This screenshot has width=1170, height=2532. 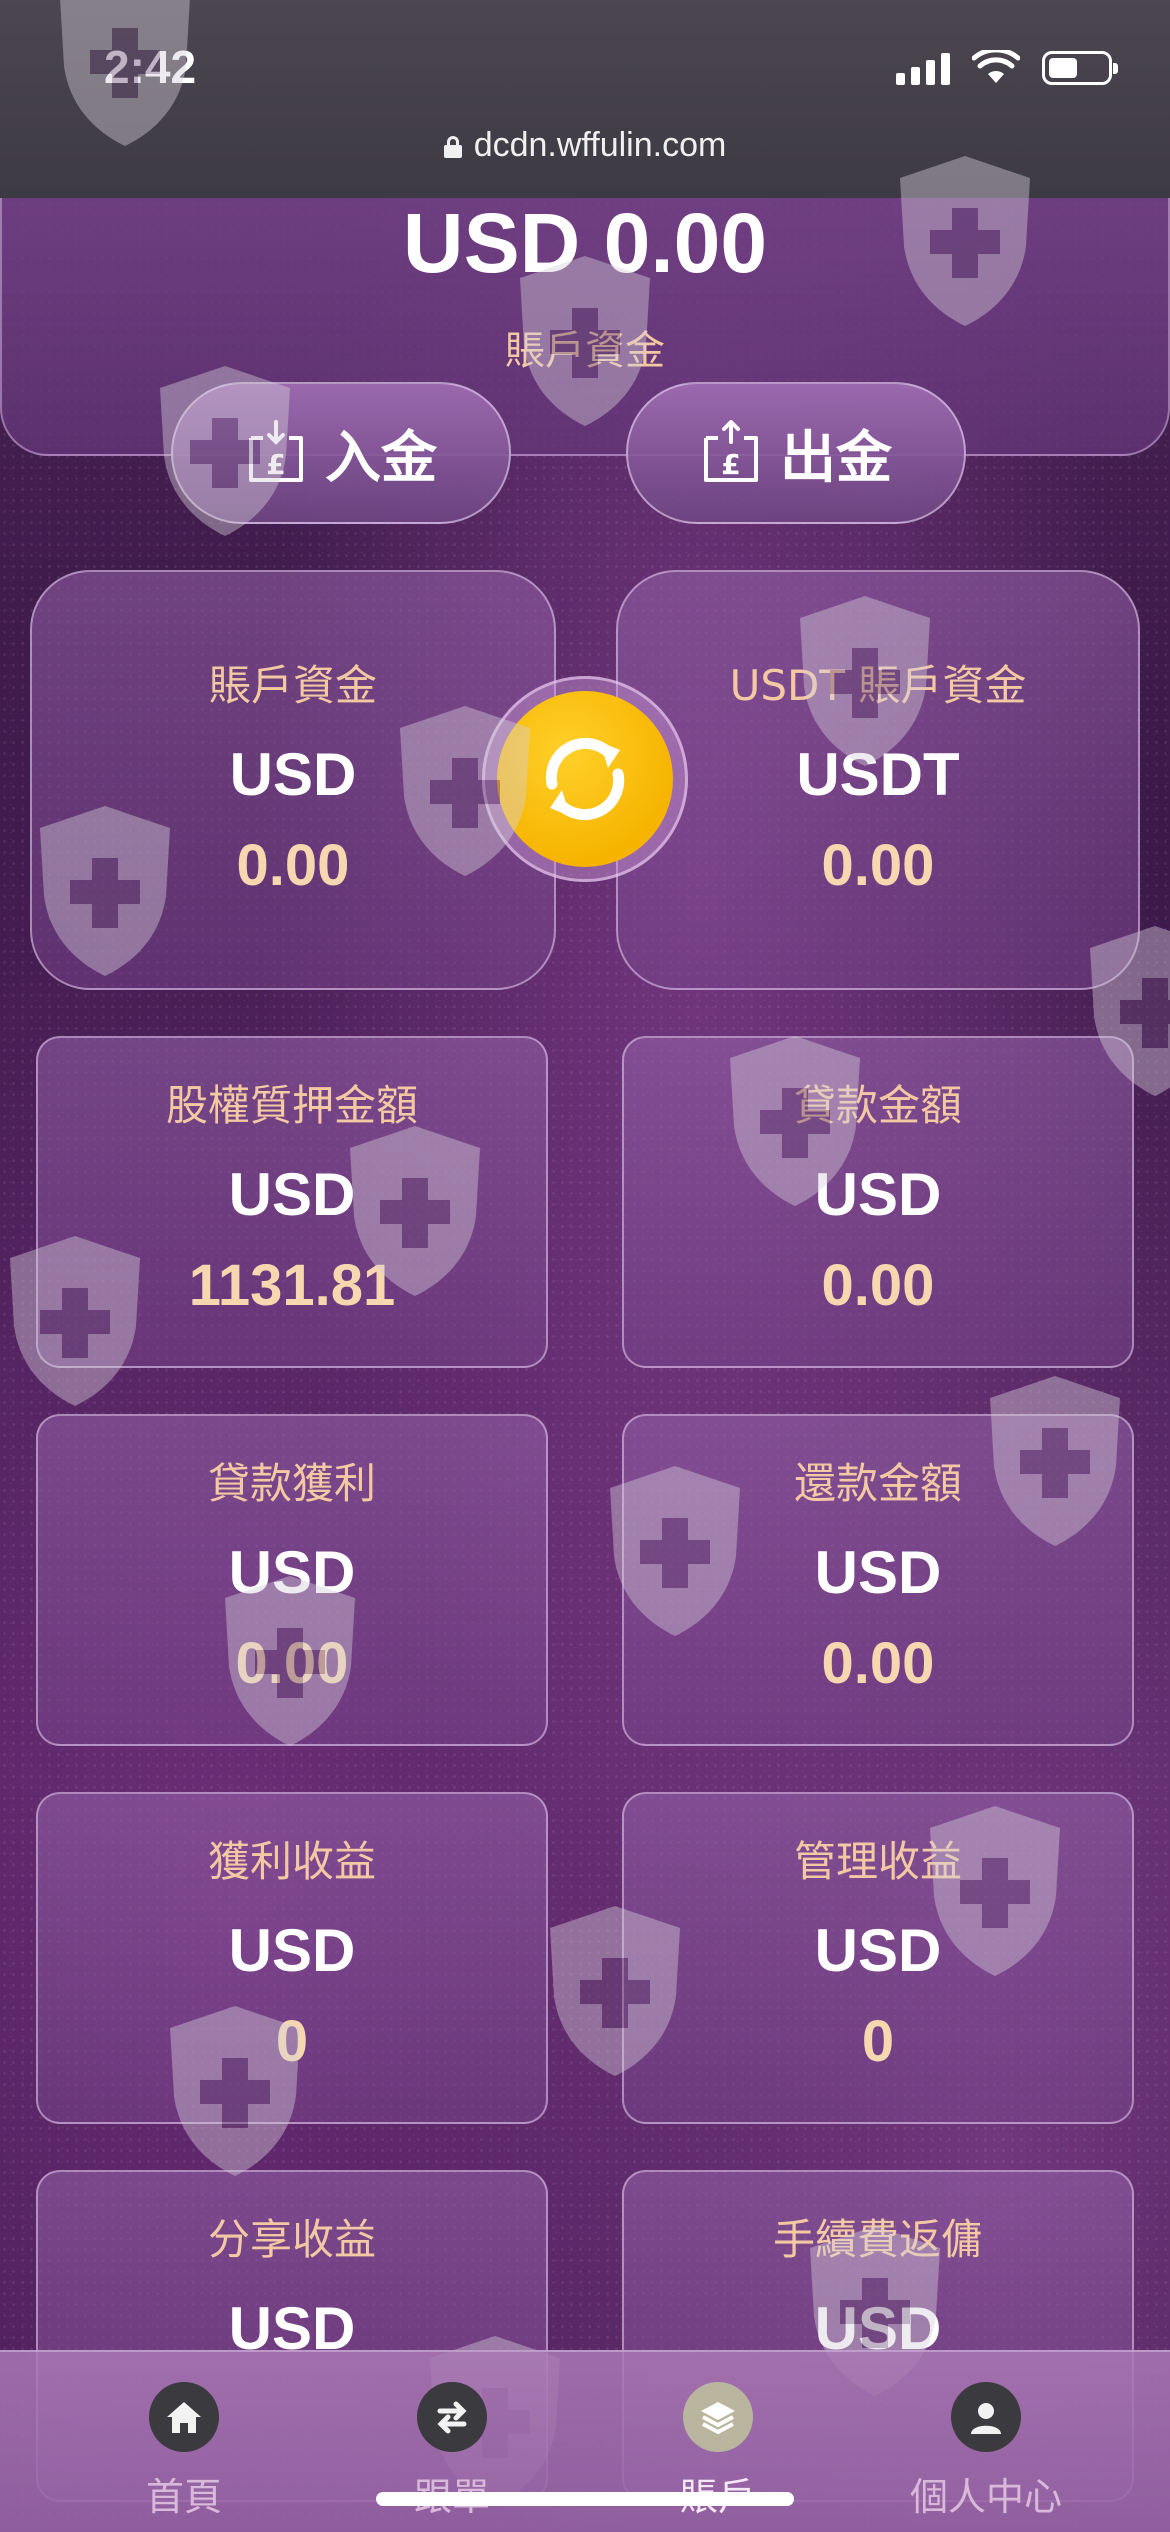 I want to click on refresh-icon, so click(x=585, y=779).